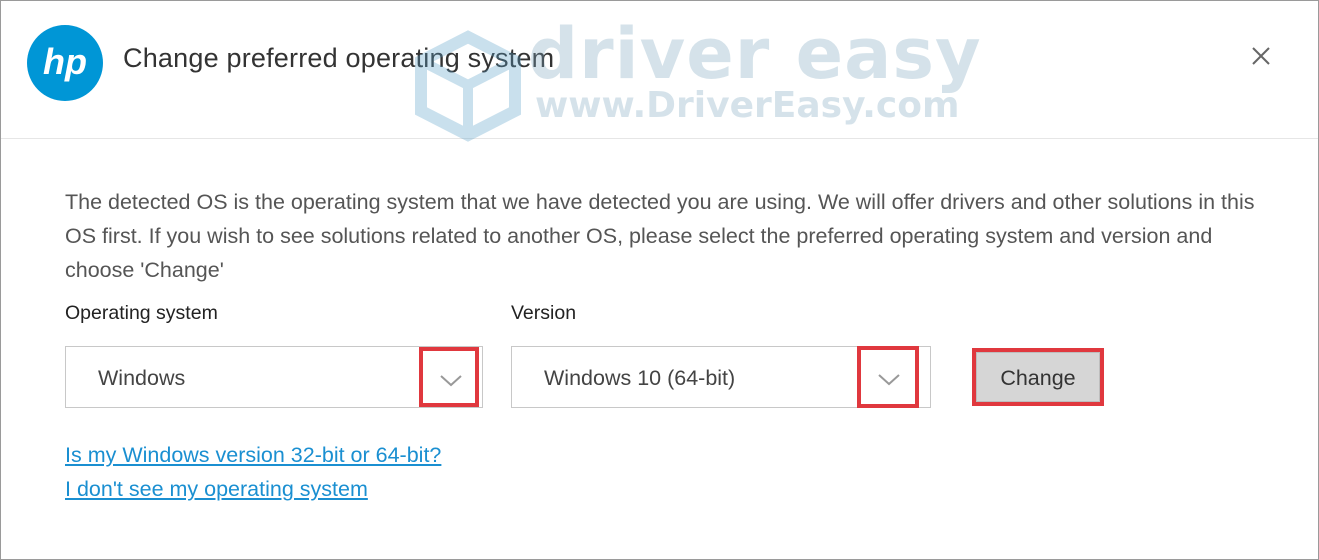  Describe the element at coordinates (755, 54) in the screenshot. I see `watermark-brand: driver easy` at that location.